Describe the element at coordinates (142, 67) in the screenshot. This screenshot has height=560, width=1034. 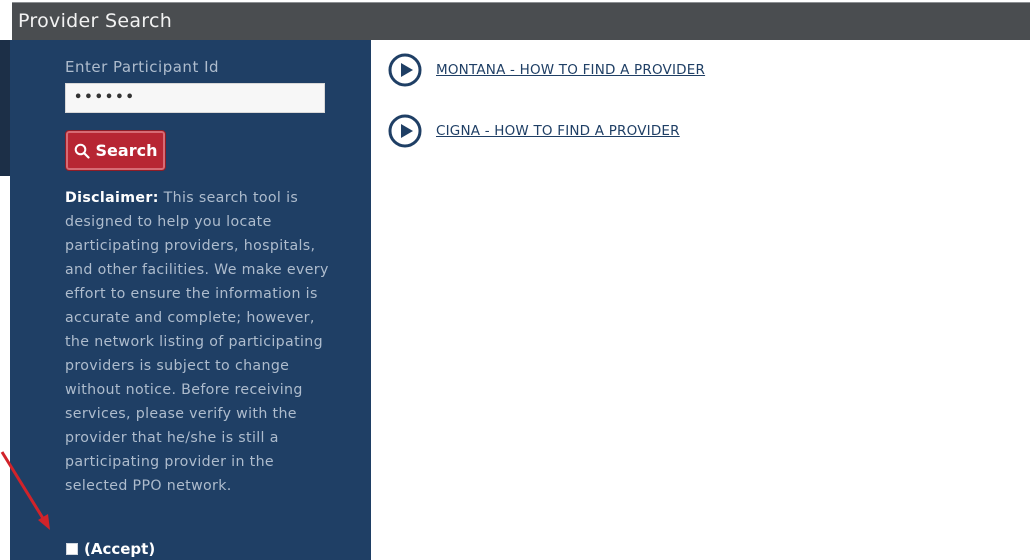
I see `participant-id-label: Enter Participant Id` at that location.